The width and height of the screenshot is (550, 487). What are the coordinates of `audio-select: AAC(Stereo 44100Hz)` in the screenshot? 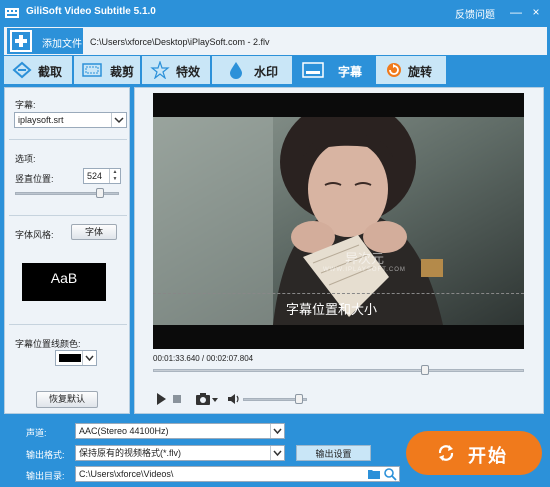 It's located at (180, 431).